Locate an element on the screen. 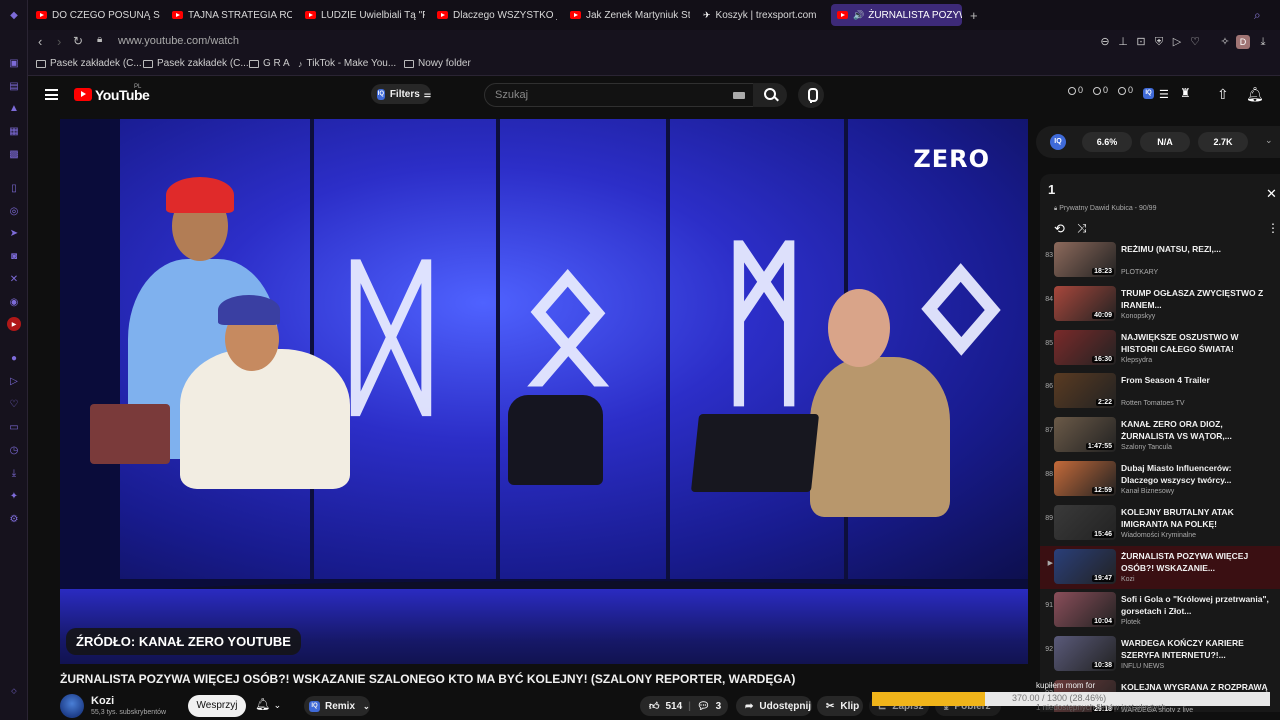 Image resolution: width=1280 pixels, height=720 pixels. sidebar-tool-icon: ▦ is located at coordinates (14, 131).